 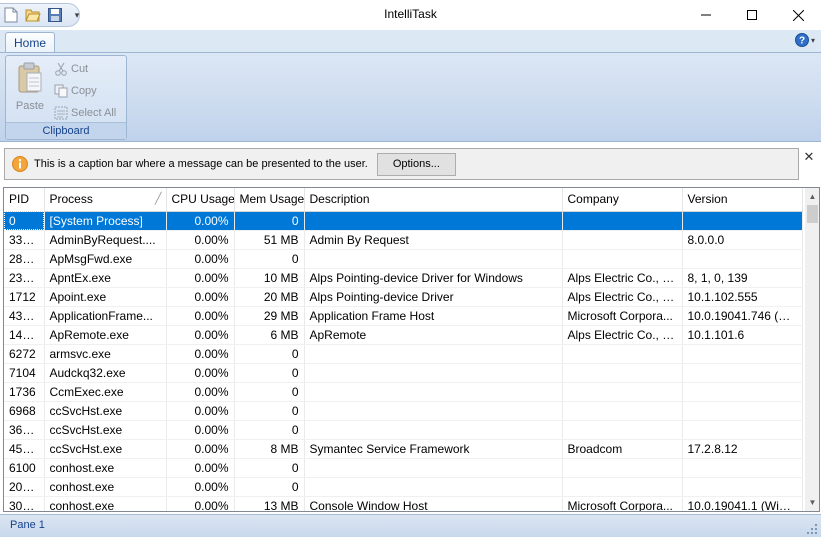 I want to click on scroll-down-arrow-icon: ▼, so click(x=812, y=502).